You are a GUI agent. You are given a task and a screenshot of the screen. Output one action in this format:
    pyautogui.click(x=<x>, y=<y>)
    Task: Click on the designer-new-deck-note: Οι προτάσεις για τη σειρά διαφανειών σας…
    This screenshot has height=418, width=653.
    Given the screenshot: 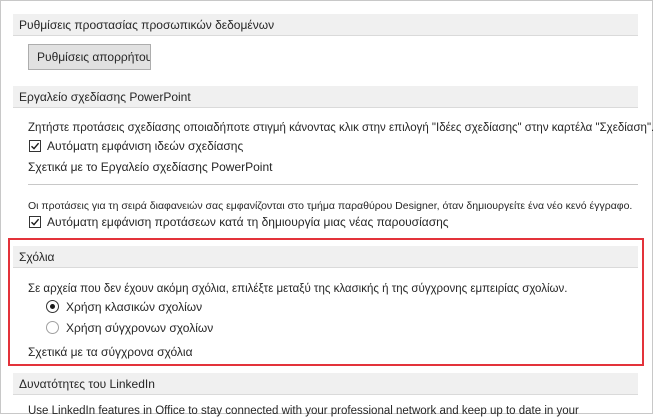 What is the action you would take?
    pyautogui.click(x=330, y=206)
    